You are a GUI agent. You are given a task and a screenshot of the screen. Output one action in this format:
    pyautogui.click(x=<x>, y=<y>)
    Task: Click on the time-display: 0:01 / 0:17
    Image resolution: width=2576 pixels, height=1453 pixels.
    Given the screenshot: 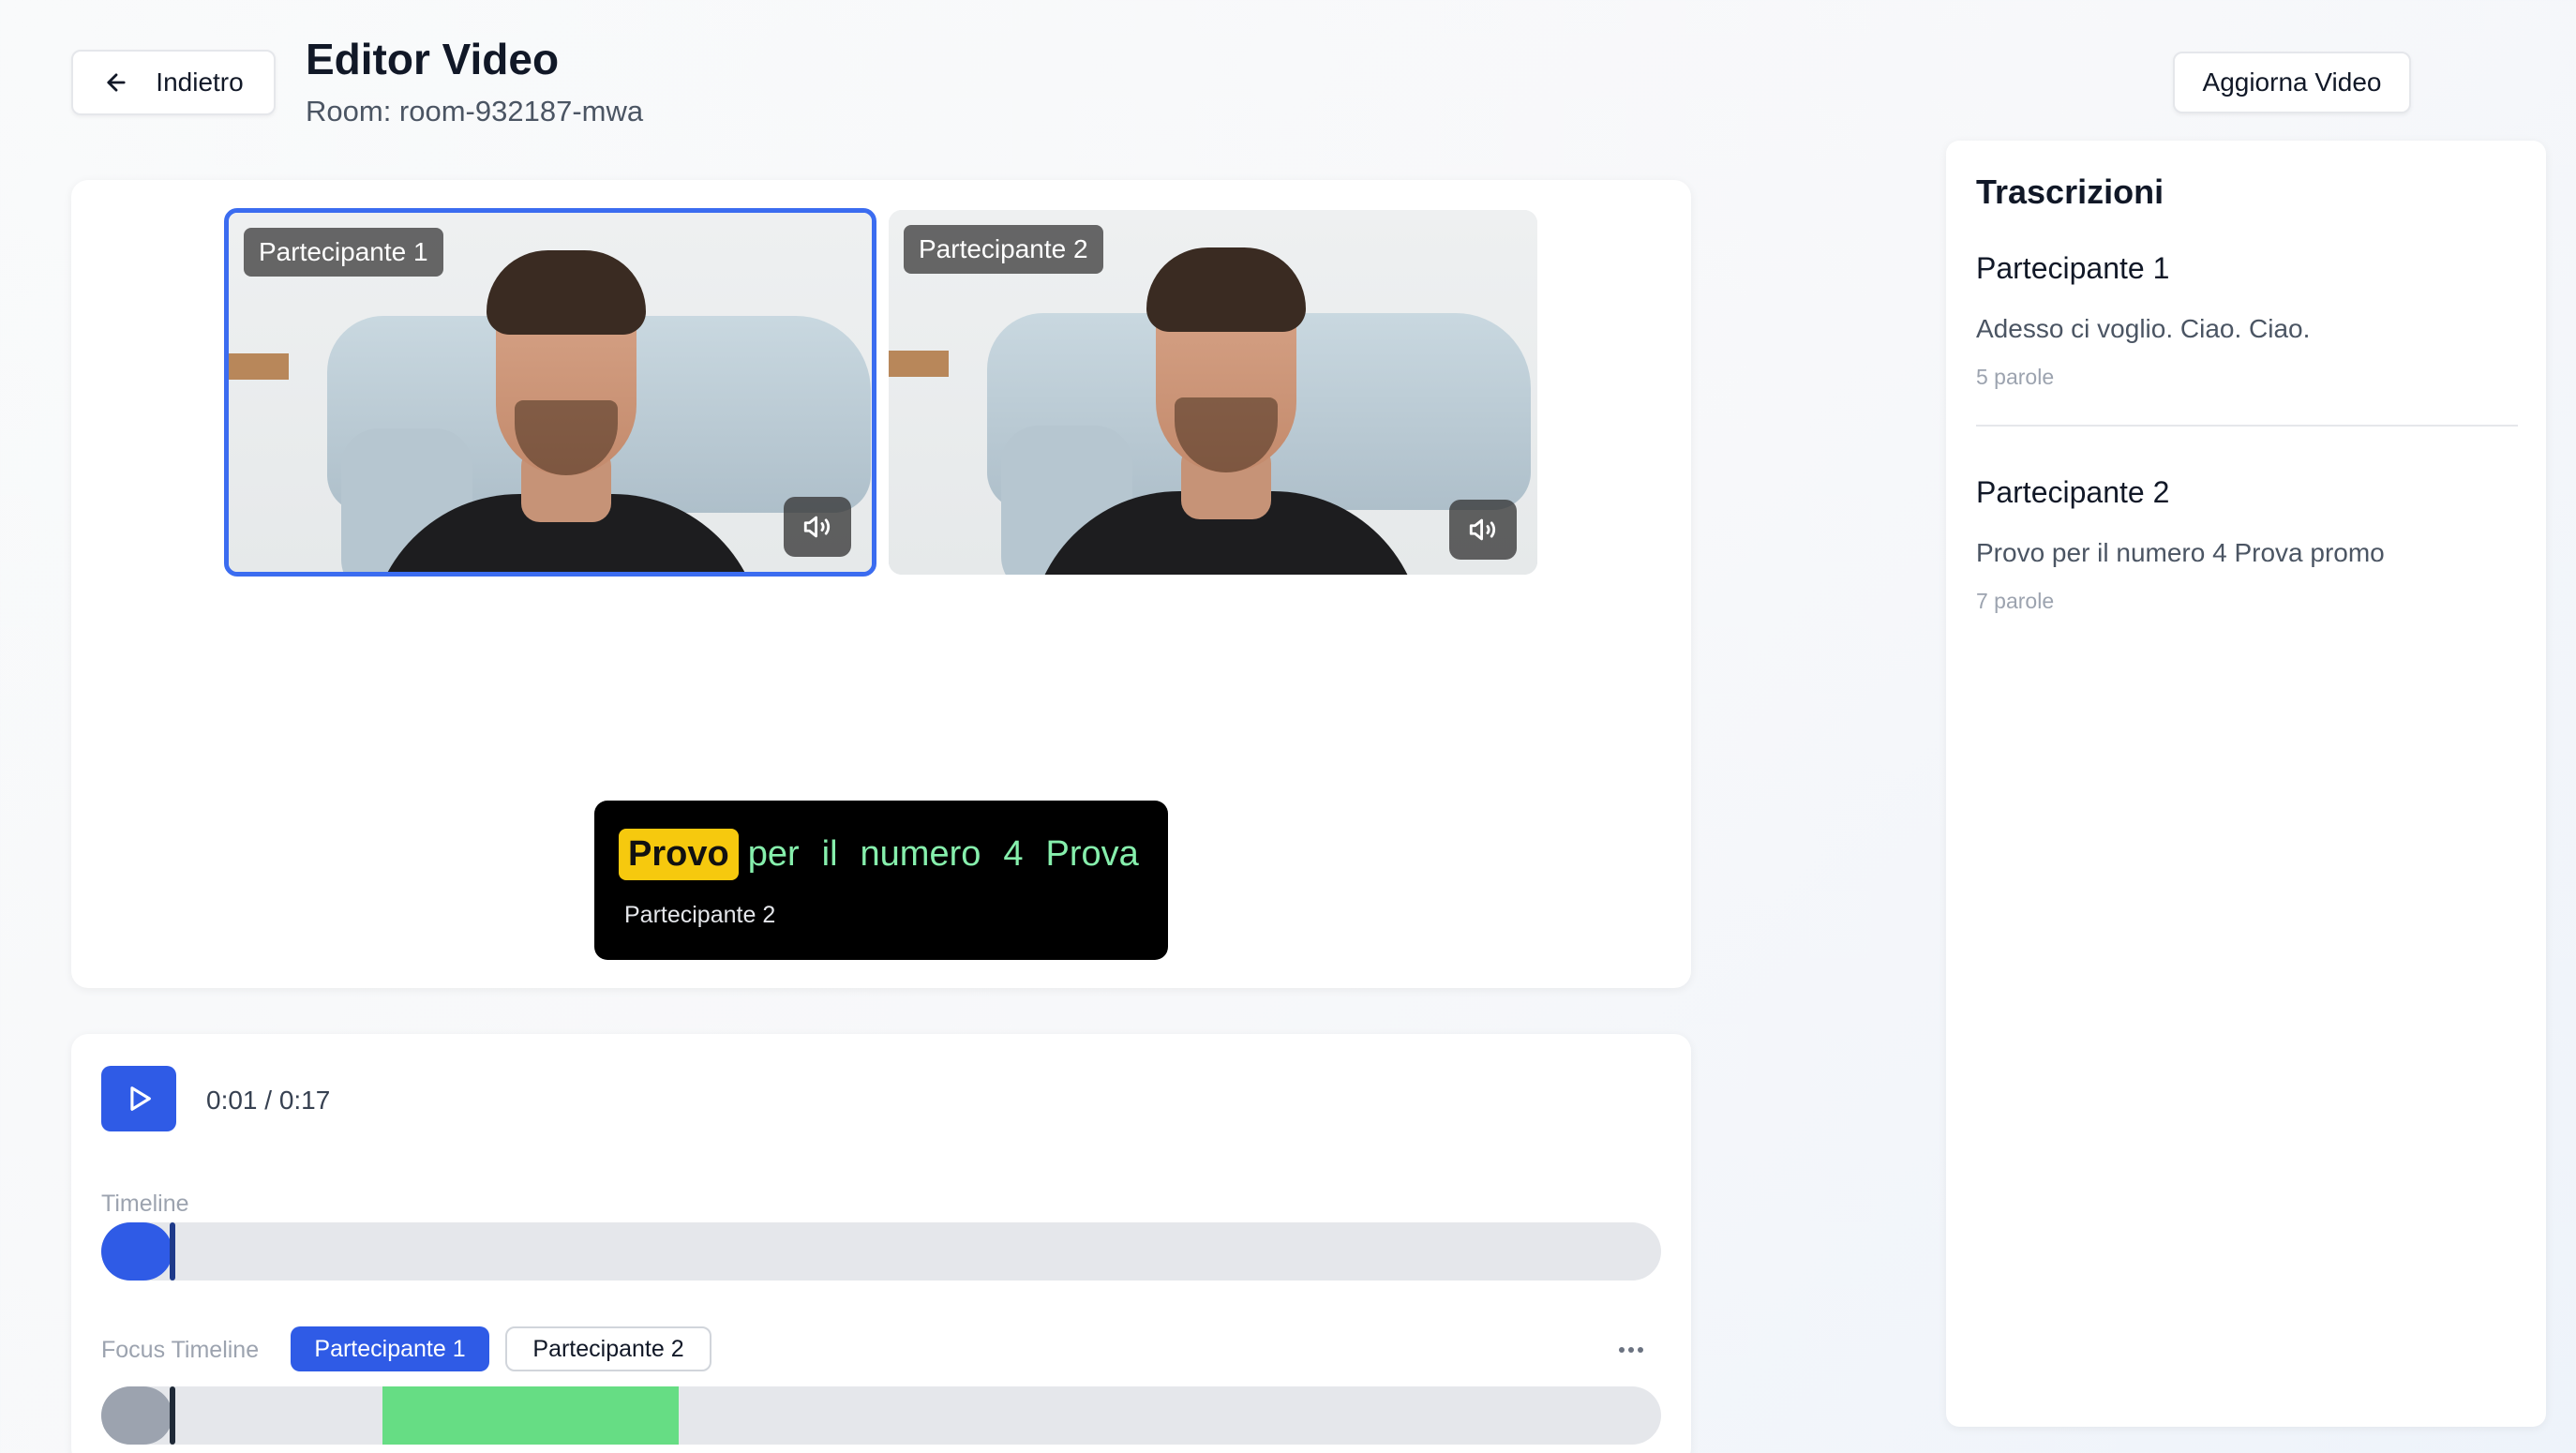 What is the action you would take?
    pyautogui.click(x=268, y=1100)
    